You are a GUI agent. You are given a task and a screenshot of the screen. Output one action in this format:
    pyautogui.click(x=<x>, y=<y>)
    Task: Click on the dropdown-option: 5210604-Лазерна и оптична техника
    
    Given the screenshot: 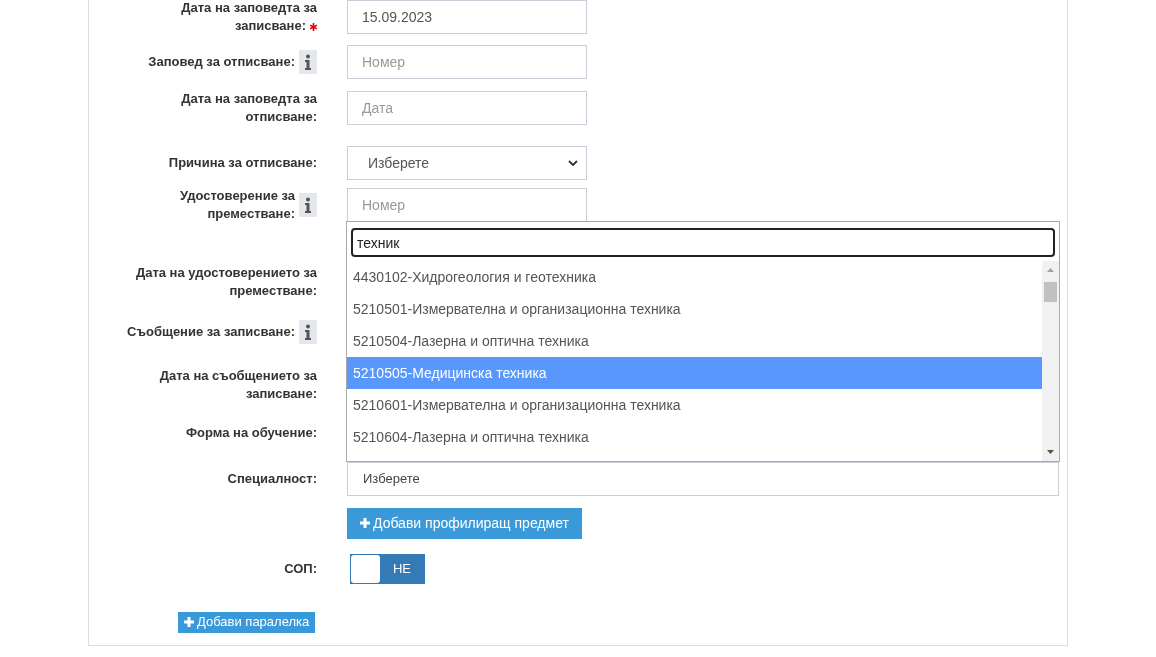 What is the action you would take?
    pyautogui.click(x=694, y=437)
    